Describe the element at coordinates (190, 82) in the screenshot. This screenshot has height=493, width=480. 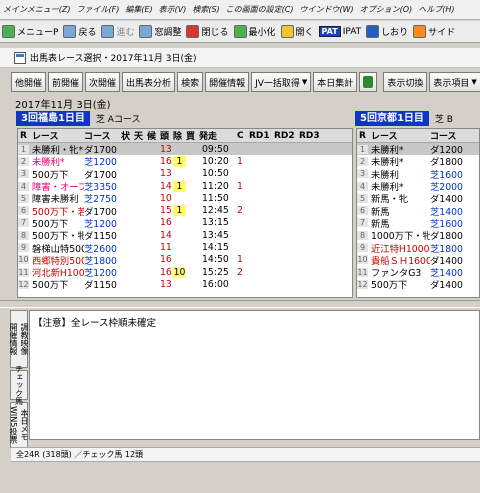
I see `search-button: 検索` at that location.